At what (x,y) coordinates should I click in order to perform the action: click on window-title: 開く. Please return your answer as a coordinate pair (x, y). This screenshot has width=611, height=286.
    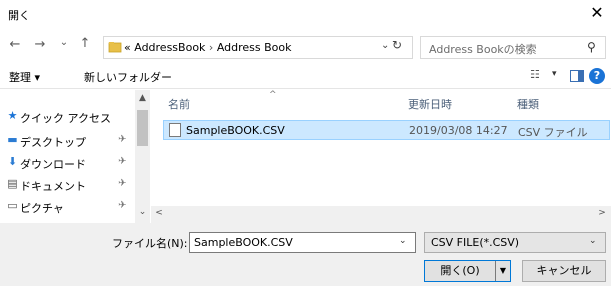
    Looking at the image, I should click on (19, 15).